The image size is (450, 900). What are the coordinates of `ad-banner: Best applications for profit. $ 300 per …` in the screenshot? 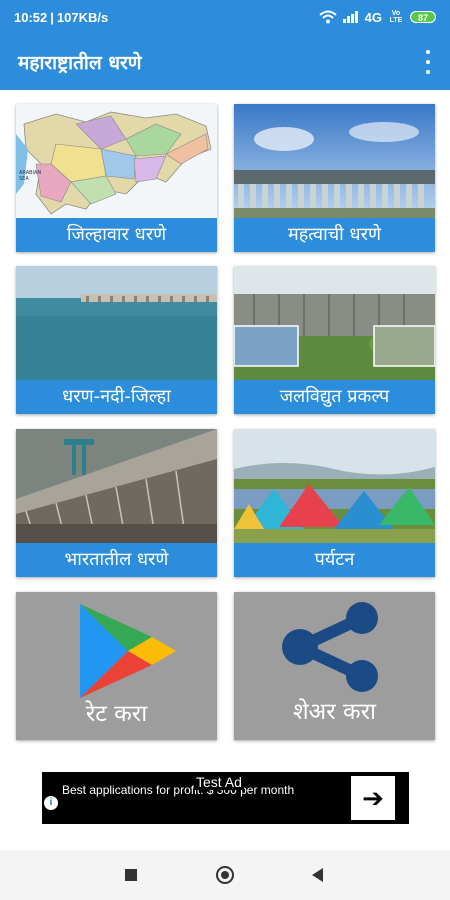 It's located at (225, 798).